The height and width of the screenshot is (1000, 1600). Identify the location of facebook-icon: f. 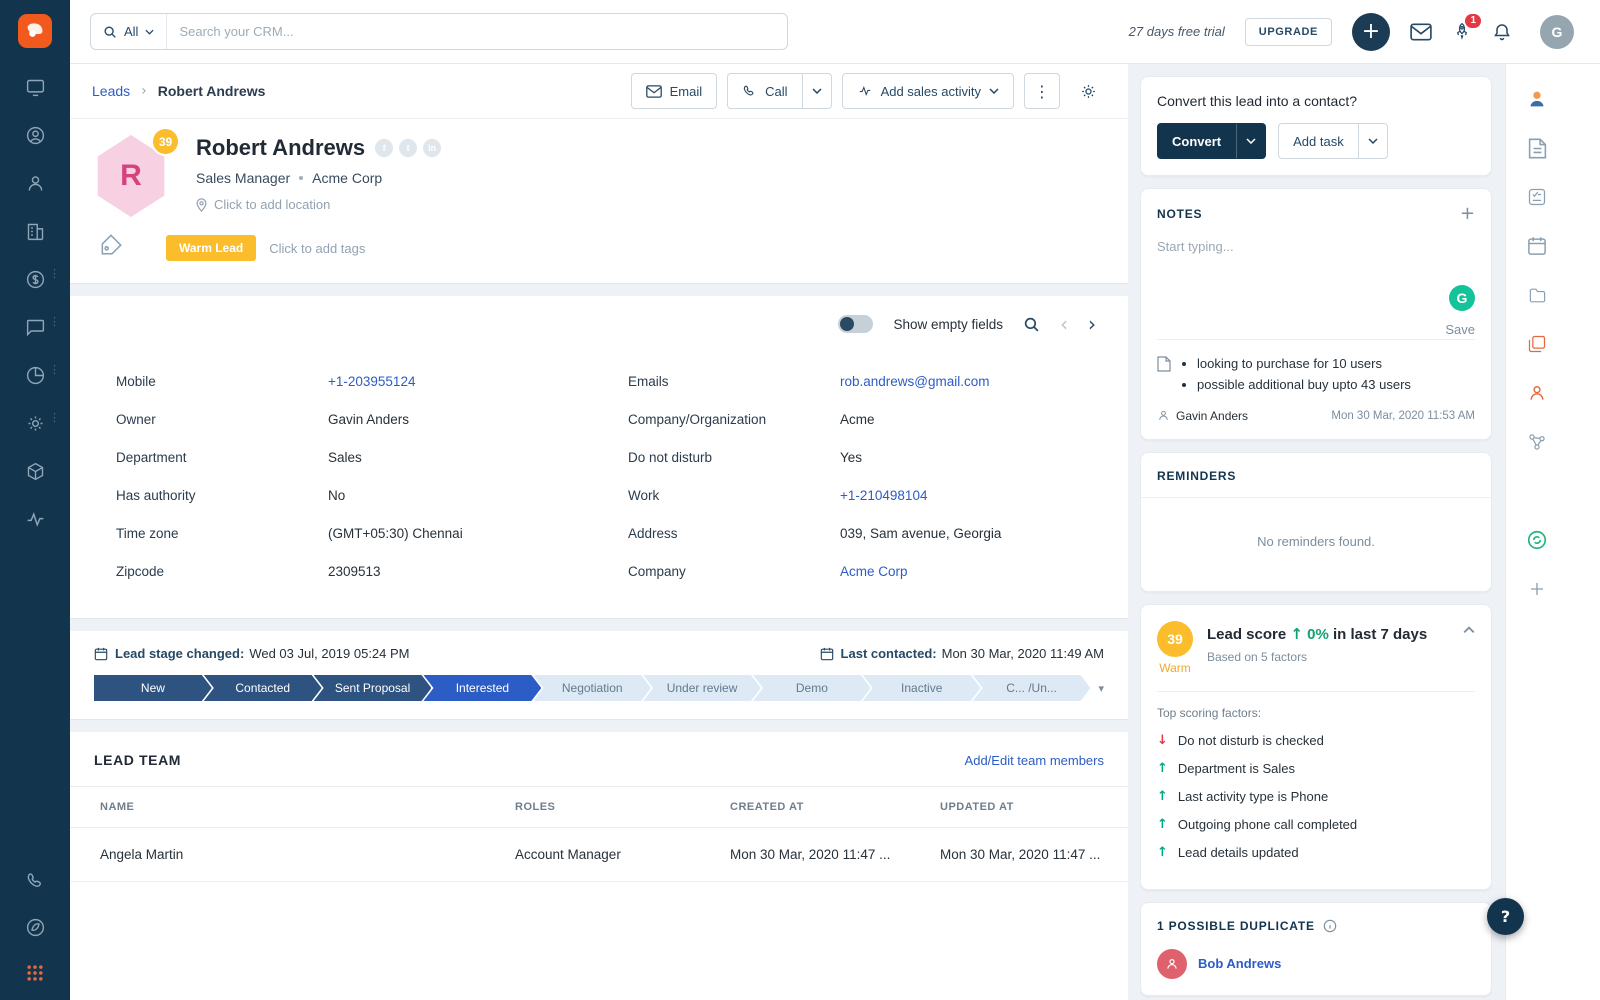
(384, 148).